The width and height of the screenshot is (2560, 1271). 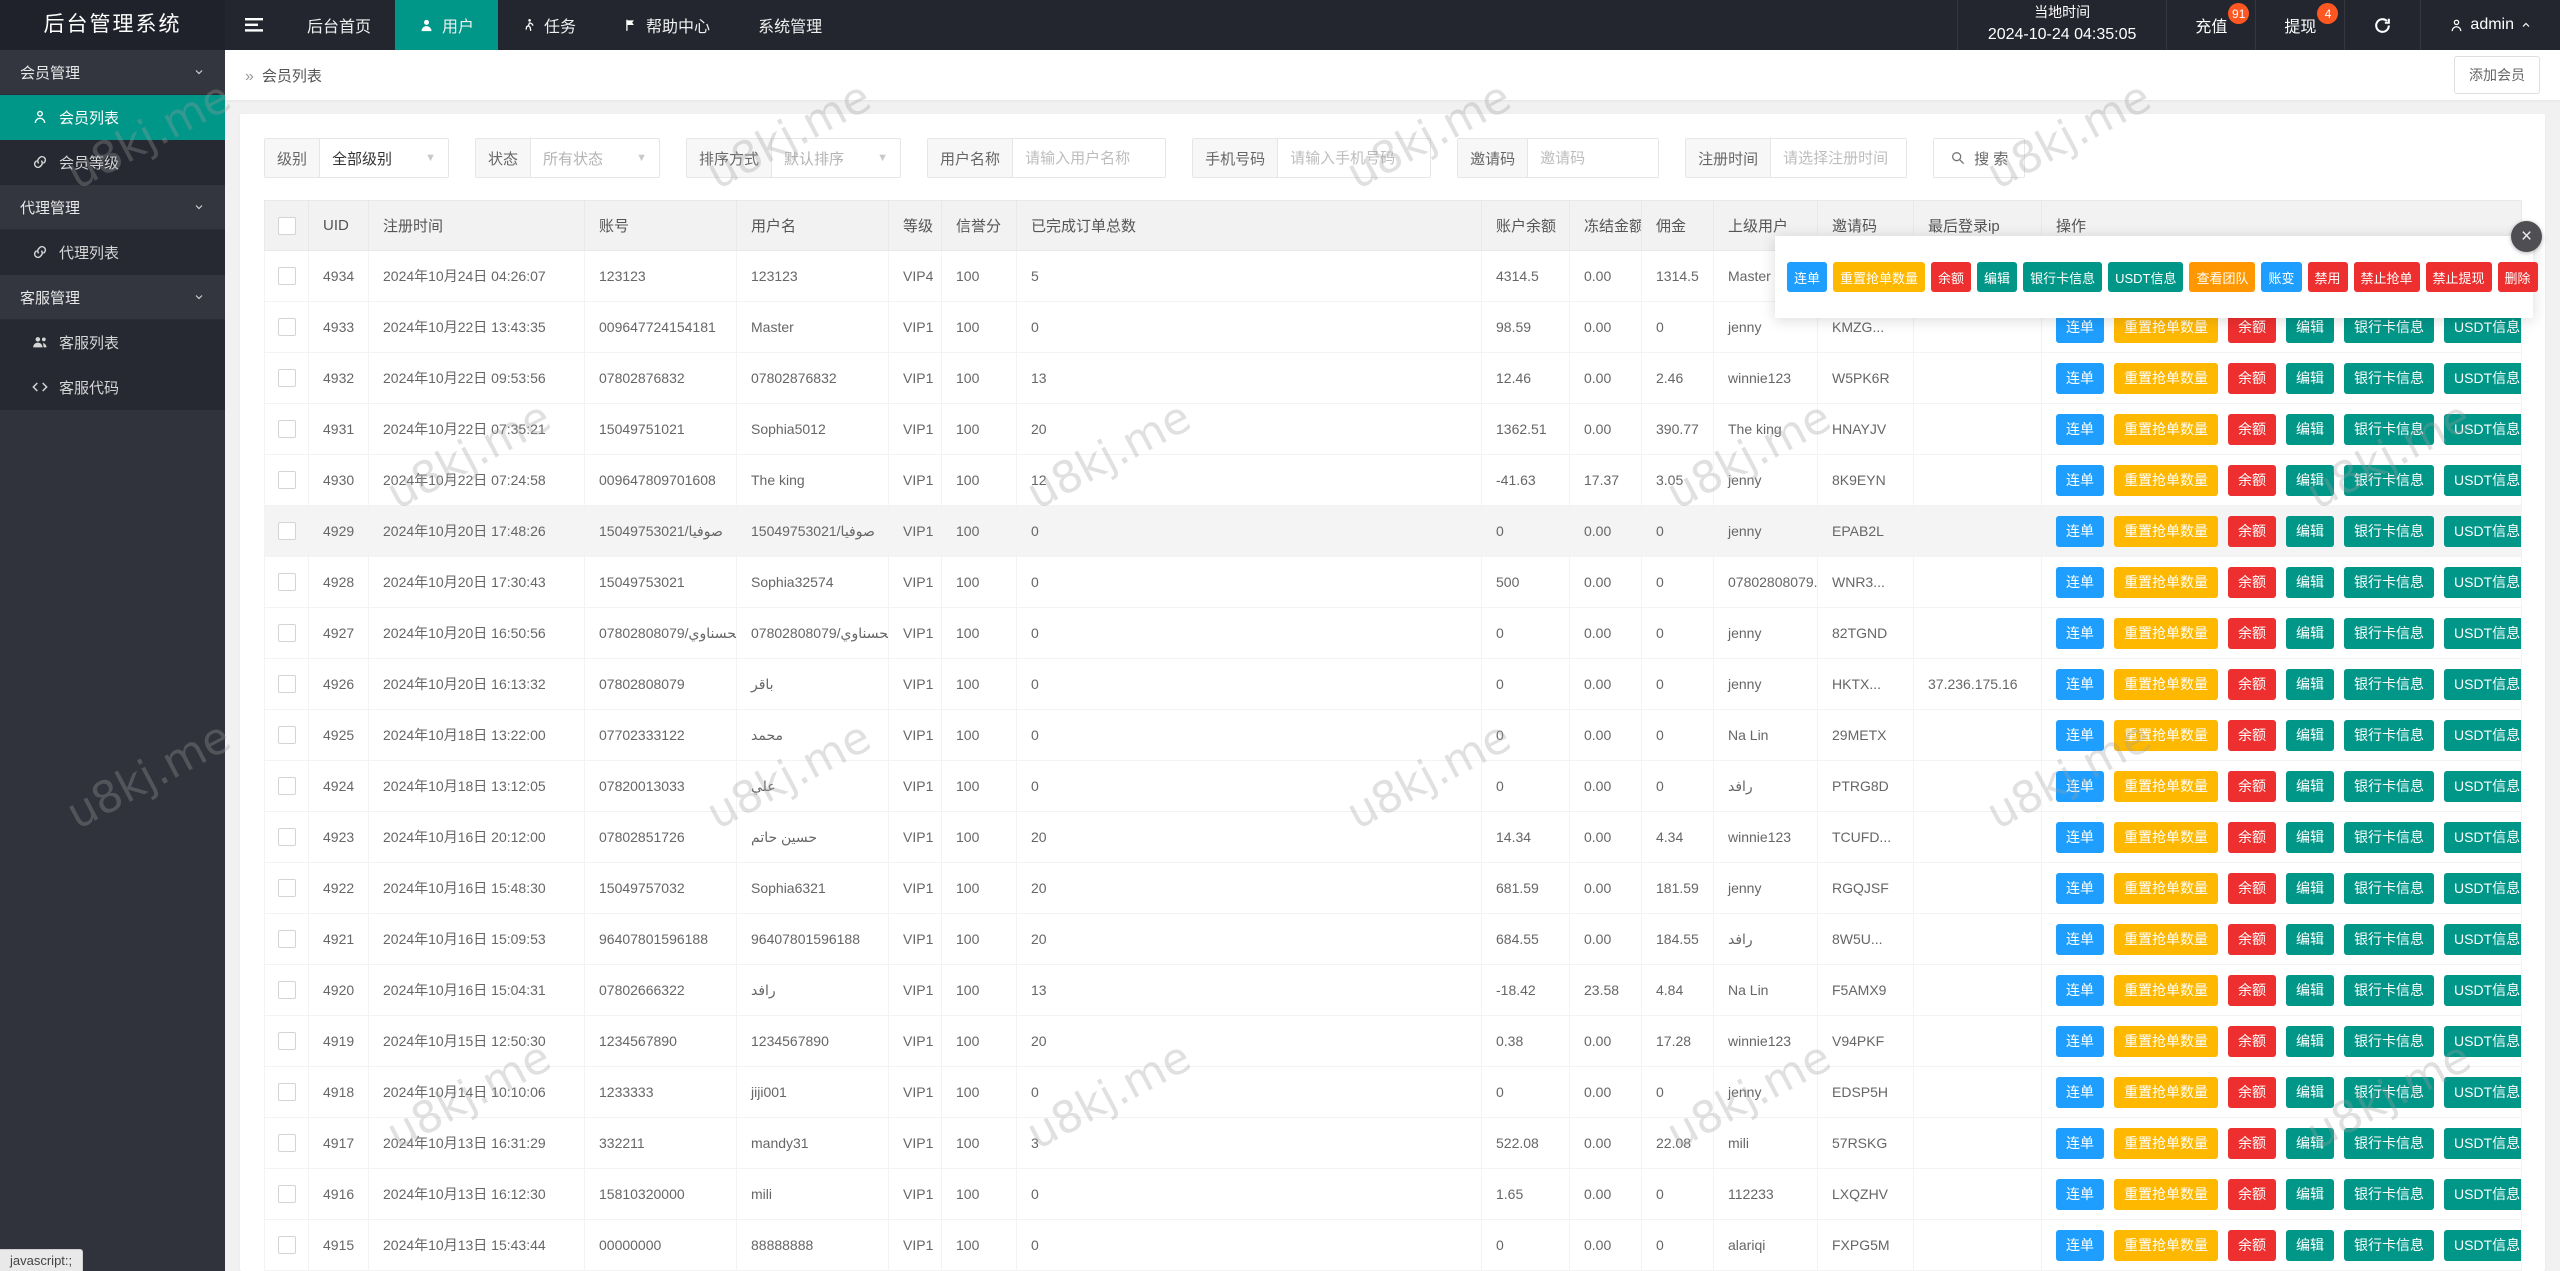 I want to click on action-button: 禁止提现, so click(x=2458, y=277).